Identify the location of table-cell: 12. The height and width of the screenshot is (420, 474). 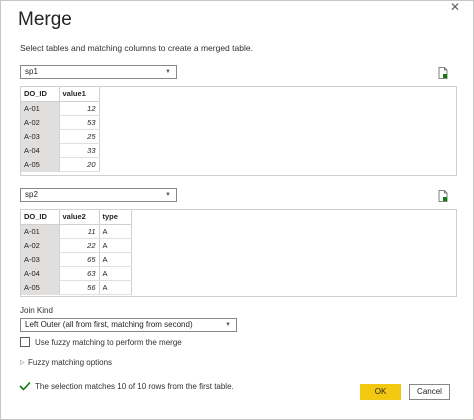
(79, 108).